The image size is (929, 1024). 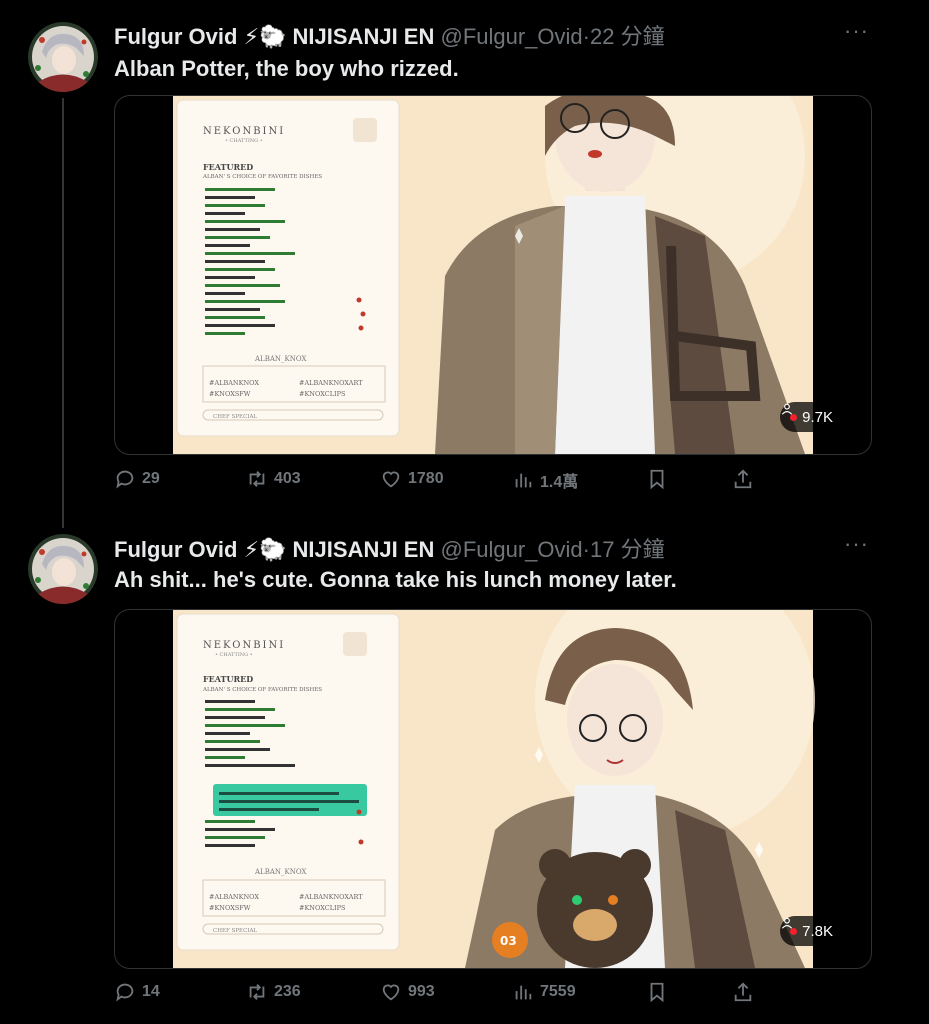 I want to click on like-count: 993, so click(x=421, y=991).